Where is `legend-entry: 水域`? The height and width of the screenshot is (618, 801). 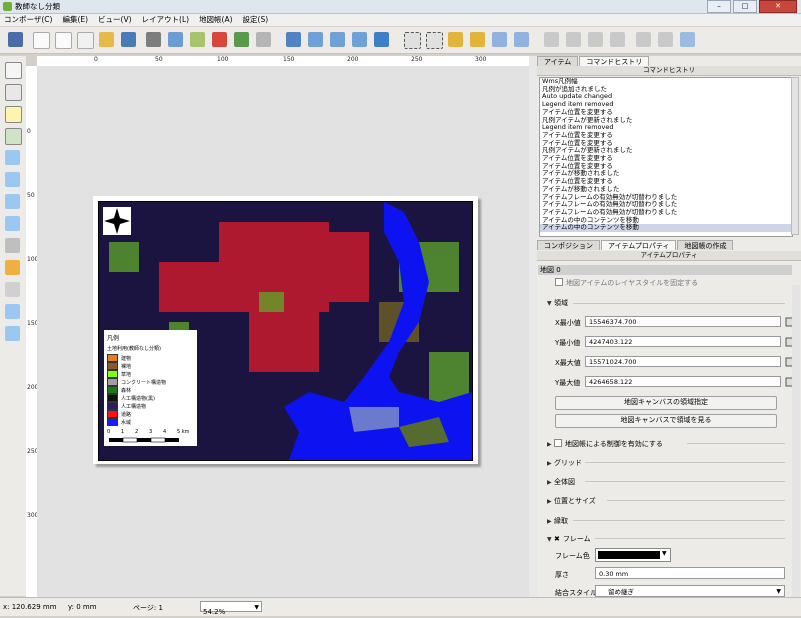 legend-entry: 水域 is located at coordinates (150, 422).